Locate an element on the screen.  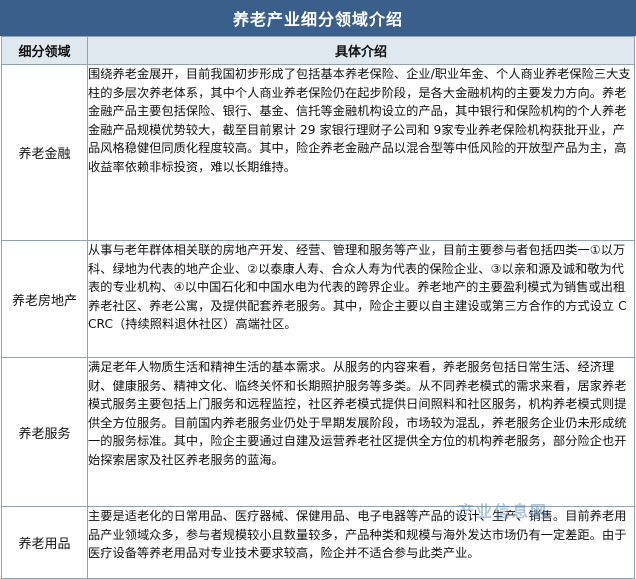
header-row: 细分领域 具体介绍 is located at coordinates (318, 50).